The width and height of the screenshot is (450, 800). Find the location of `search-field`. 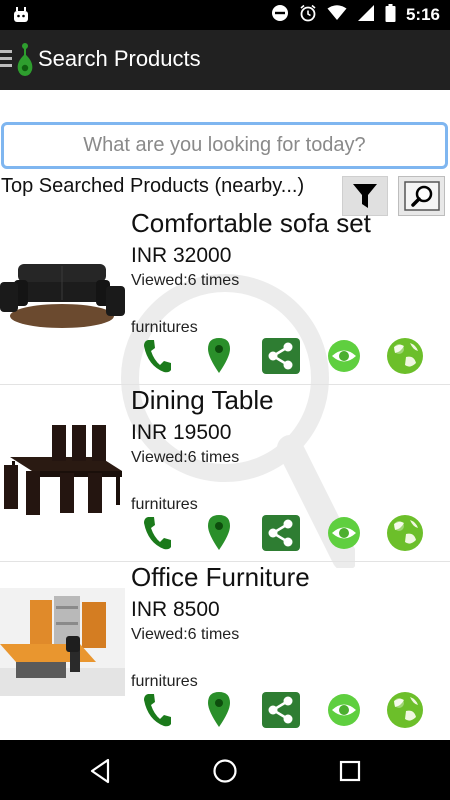

search-field is located at coordinates (224, 145).